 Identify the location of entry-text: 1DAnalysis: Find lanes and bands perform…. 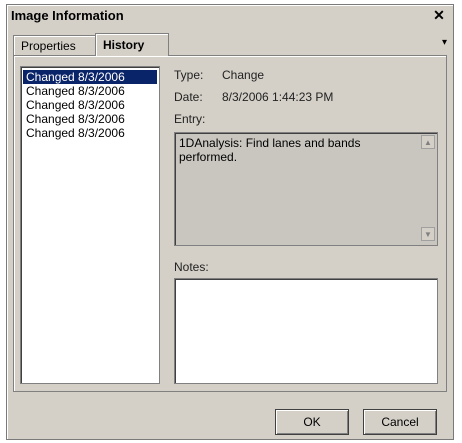
(270, 150).